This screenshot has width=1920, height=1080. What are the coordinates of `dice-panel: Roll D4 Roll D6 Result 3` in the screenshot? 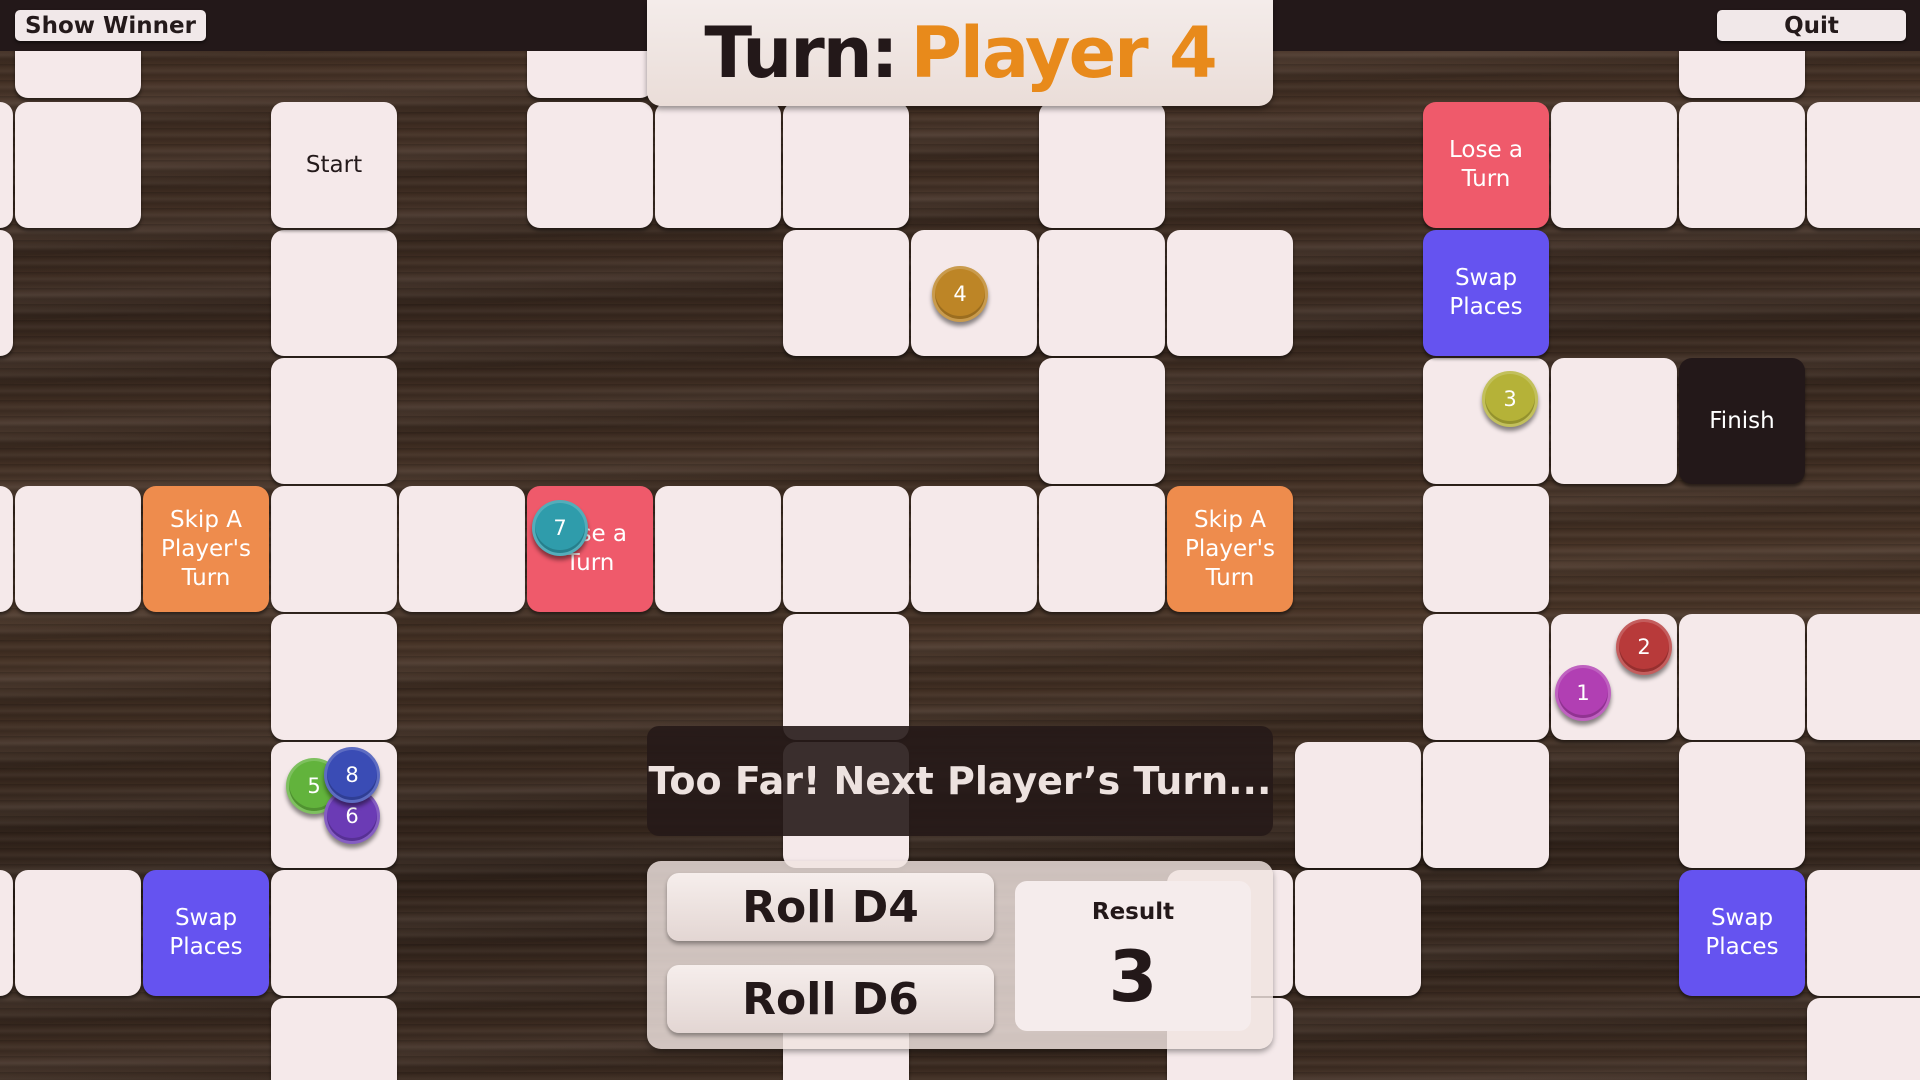 It's located at (960, 955).